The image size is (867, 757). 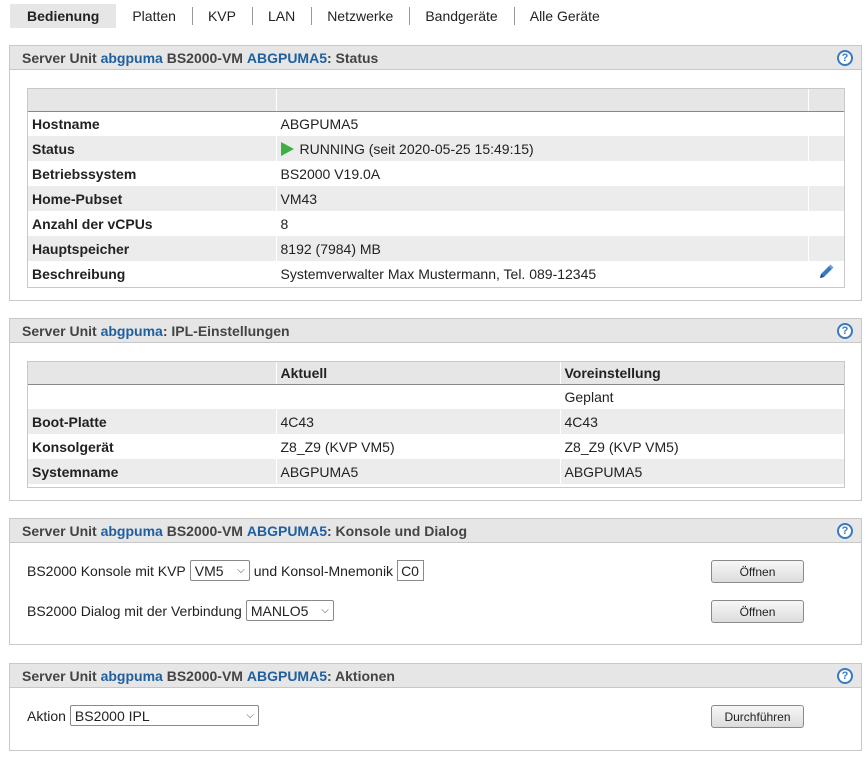 What do you see at coordinates (152, 421) in the screenshot?
I see `row-label: Boot-Platte` at bounding box center [152, 421].